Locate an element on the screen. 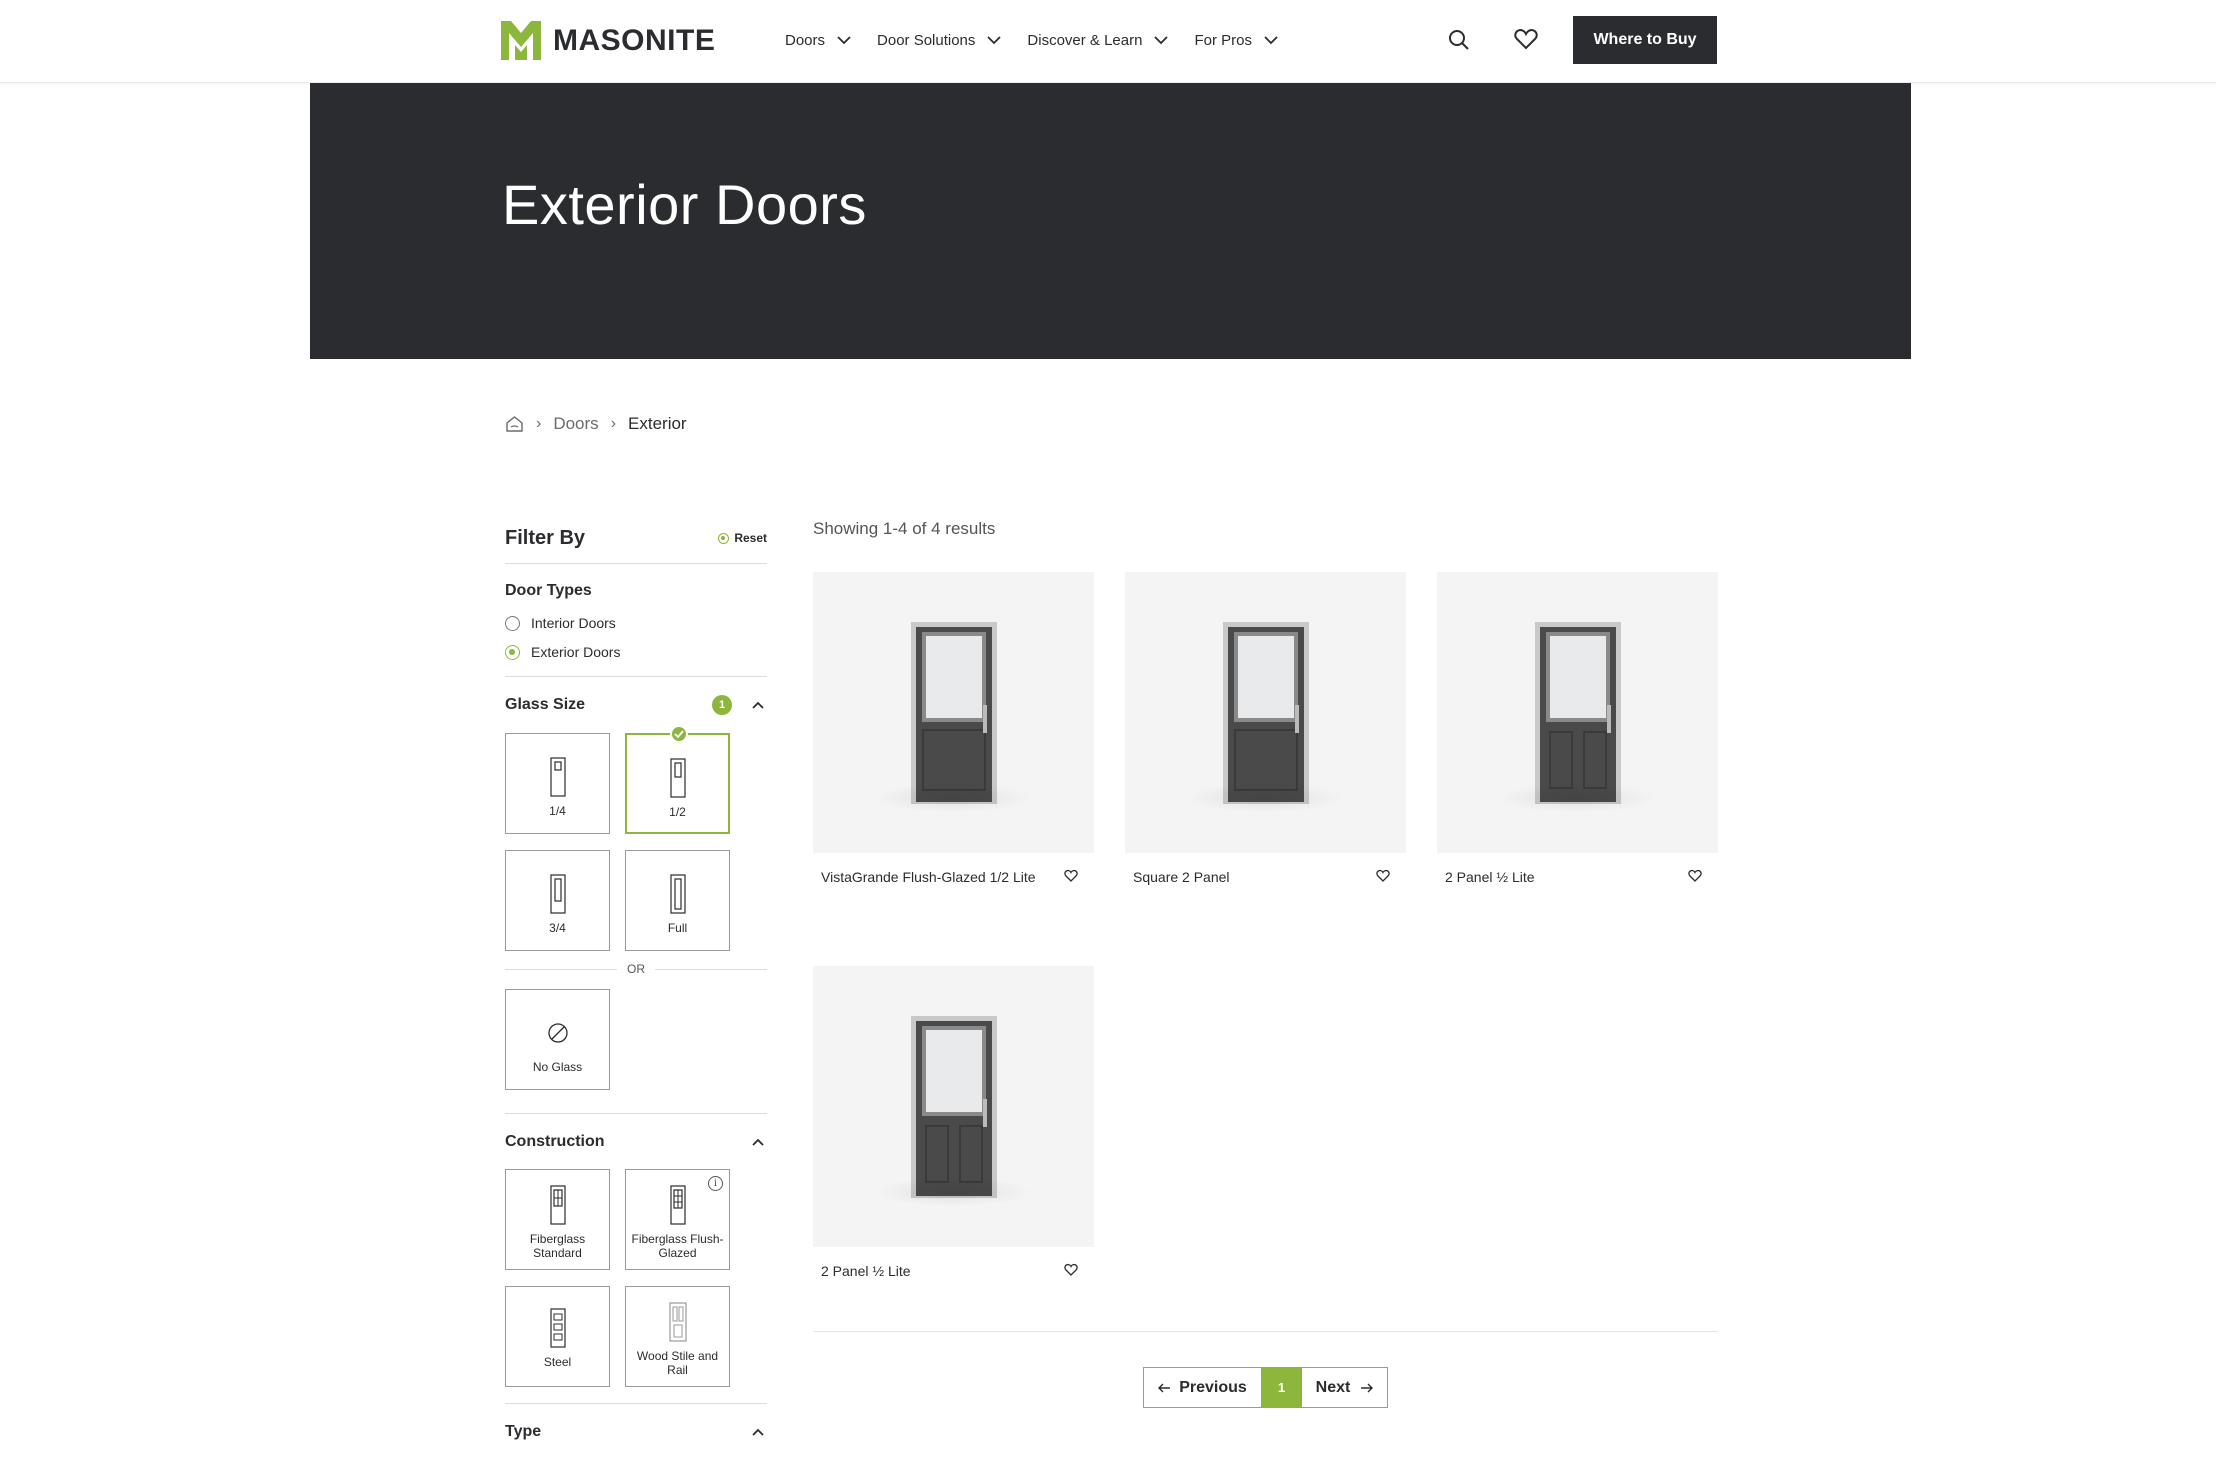 This screenshot has height=1460, width=2216. construction-fiberglass-flush-glazed-option: i Fiberglass Flush-Glazed is located at coordinates (677, 1219).